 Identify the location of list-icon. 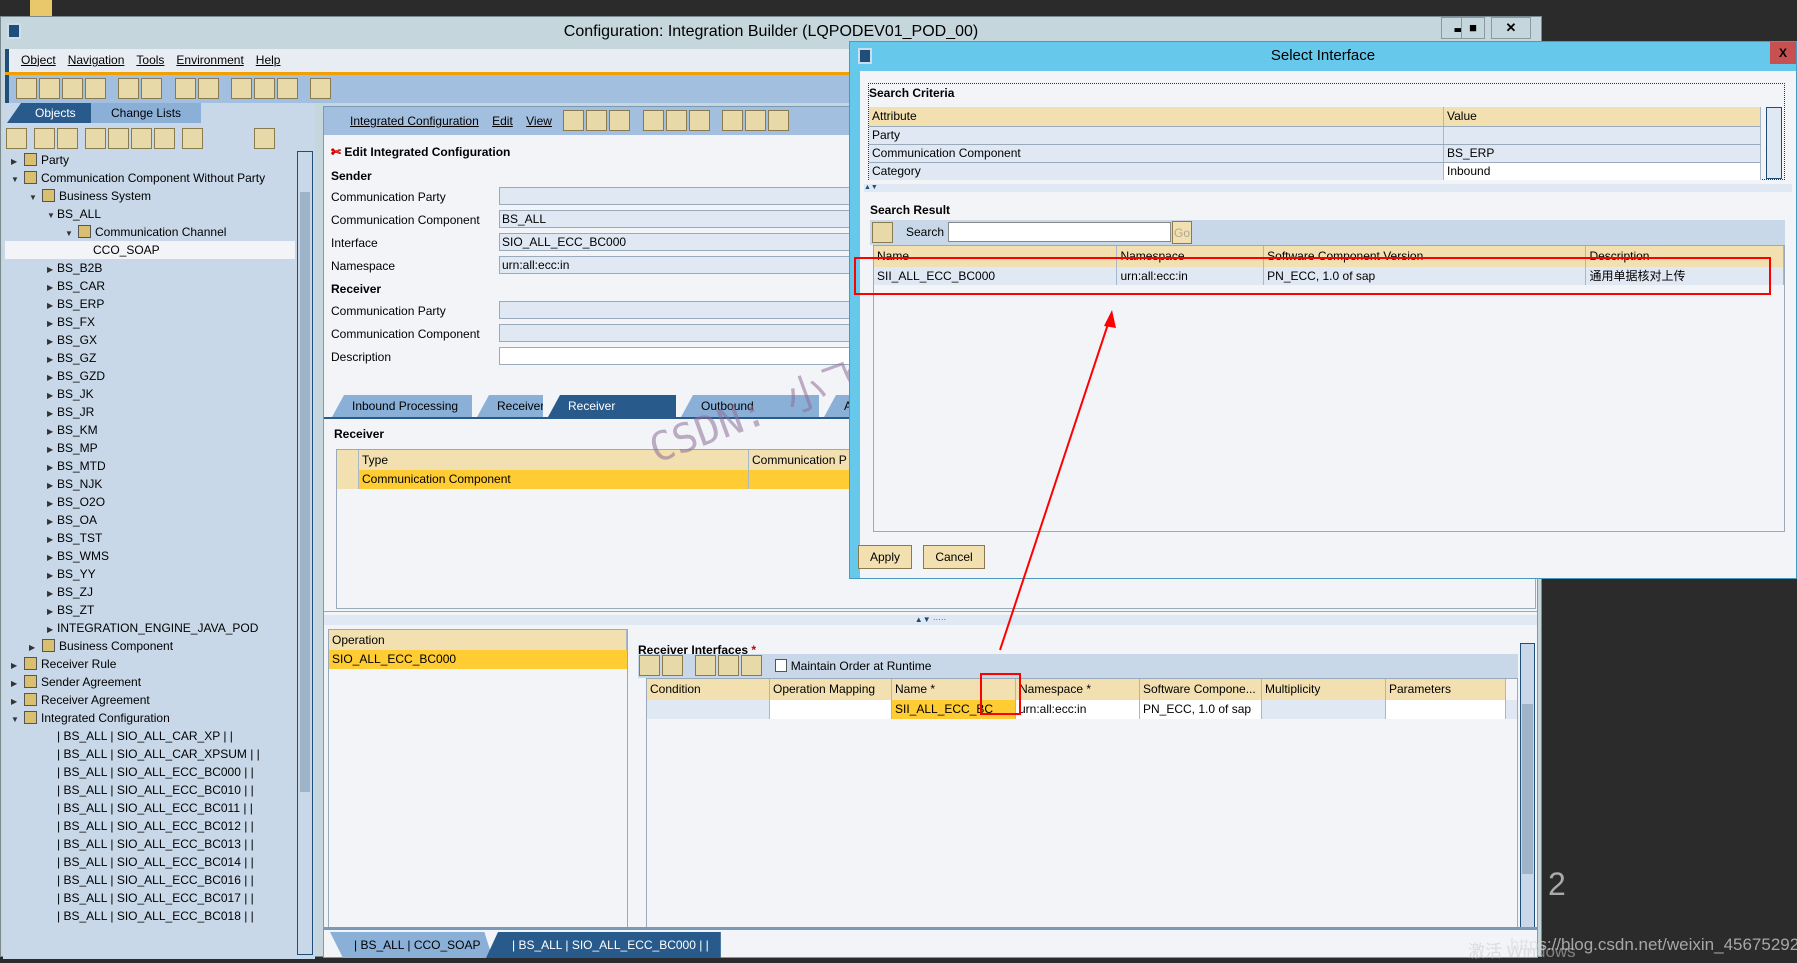
(288, 88).